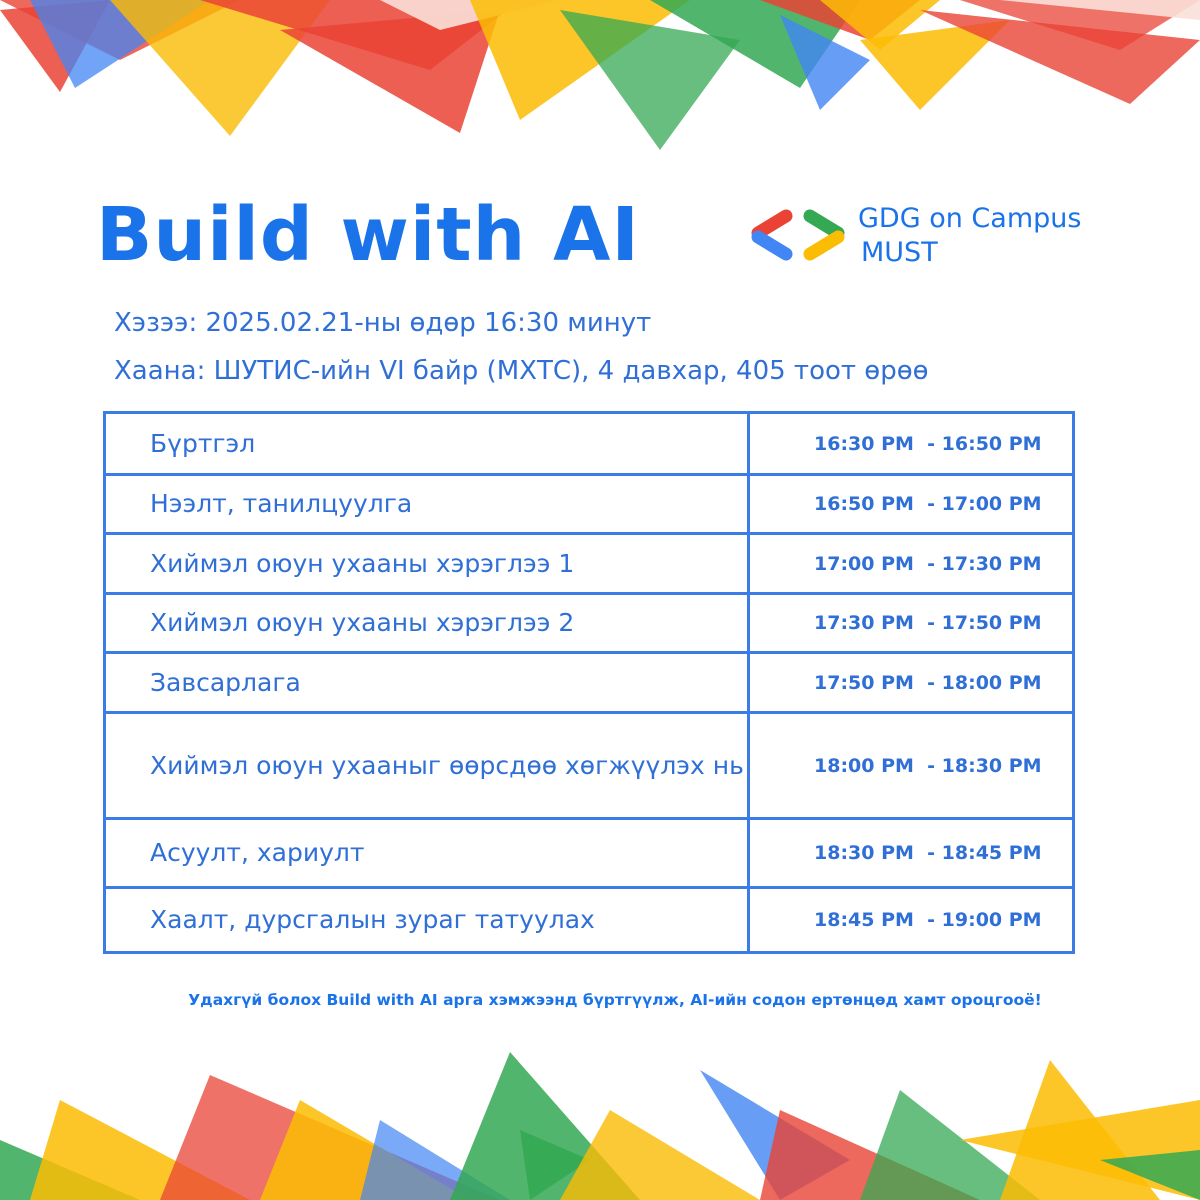  What do you see at coordinates (911, 920) in the screenshot?
I see `schedule-time: 18:45 PM - 19:00 PM` at bounding box center [911, 920].